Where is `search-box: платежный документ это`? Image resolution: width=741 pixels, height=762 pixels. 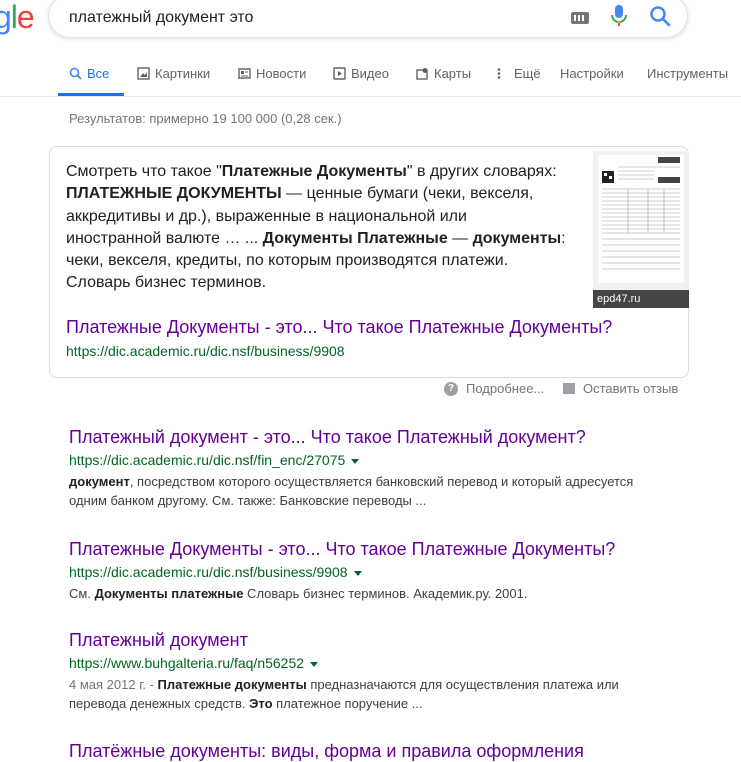
search-box: платежный документ это is located at coordinates (368, 19).